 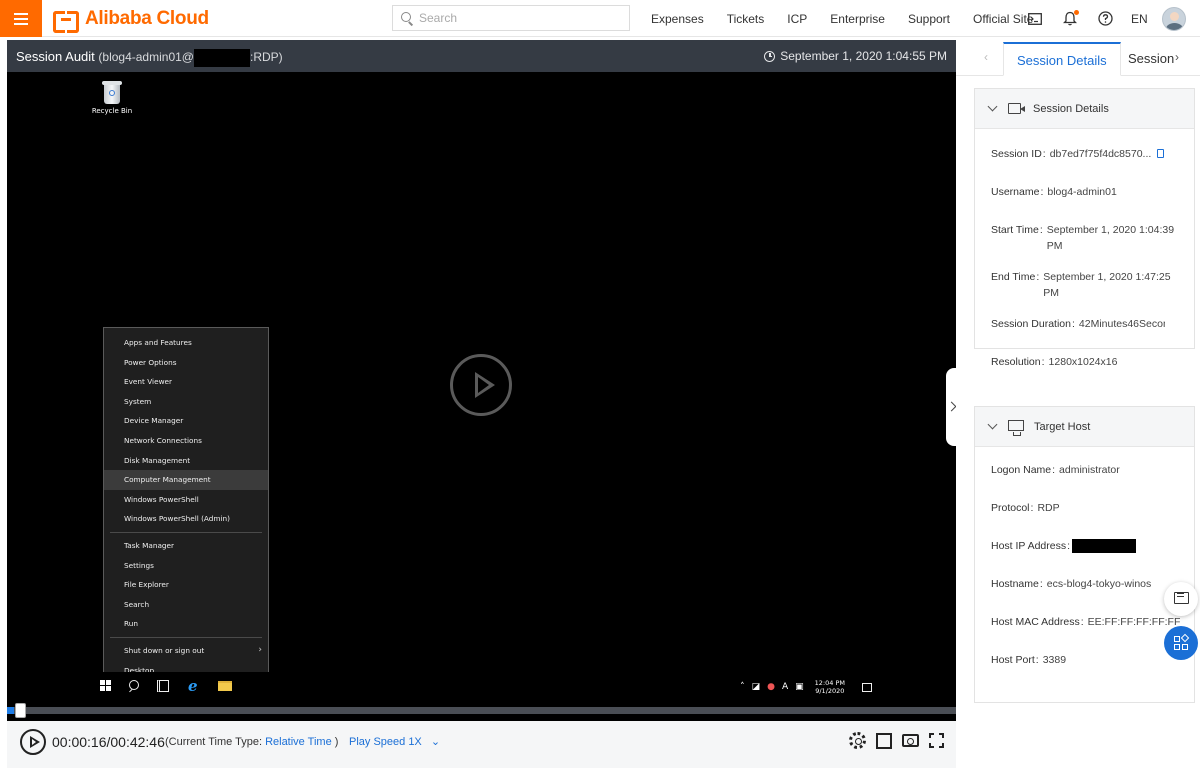 What do you see at coordinates (1076, 12) in the screenshot?
I see `notification-dot` at bounding box center [1076, 12].